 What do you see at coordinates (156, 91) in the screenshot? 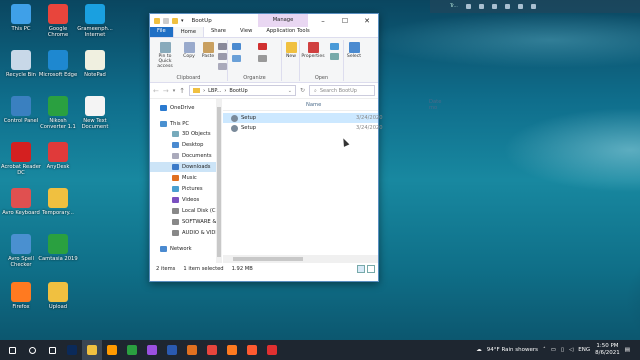
I see `back-icon: ←` at bounding box center [156, 91].